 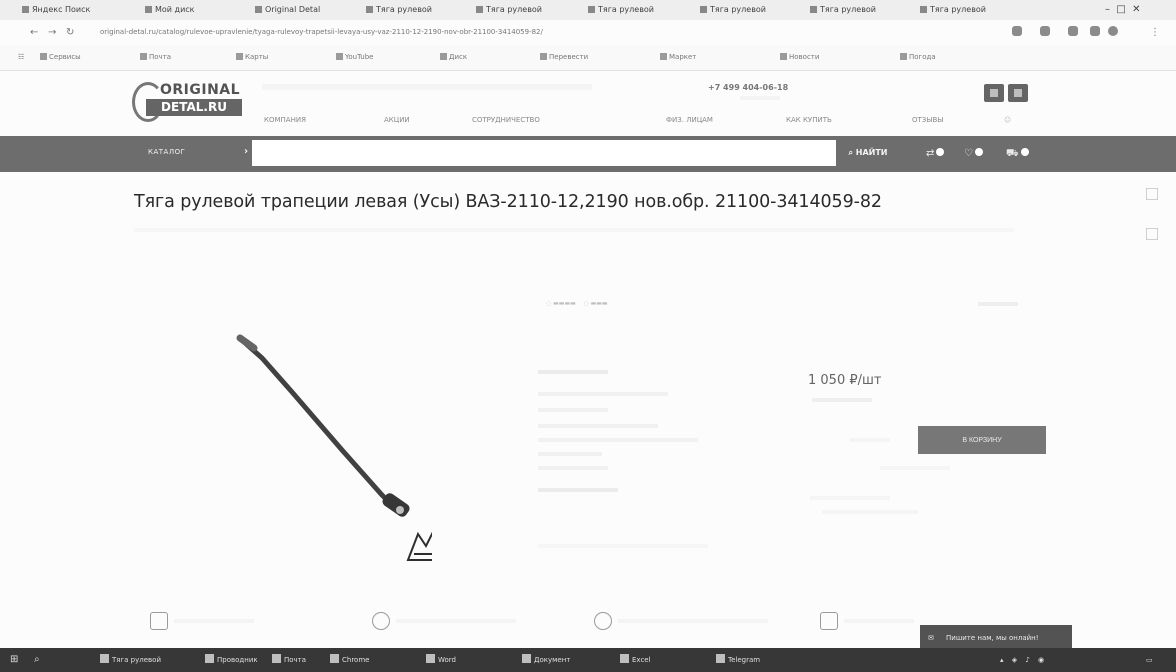 I want to click on favorites-icon: ♡, so click(x=973, y=153).